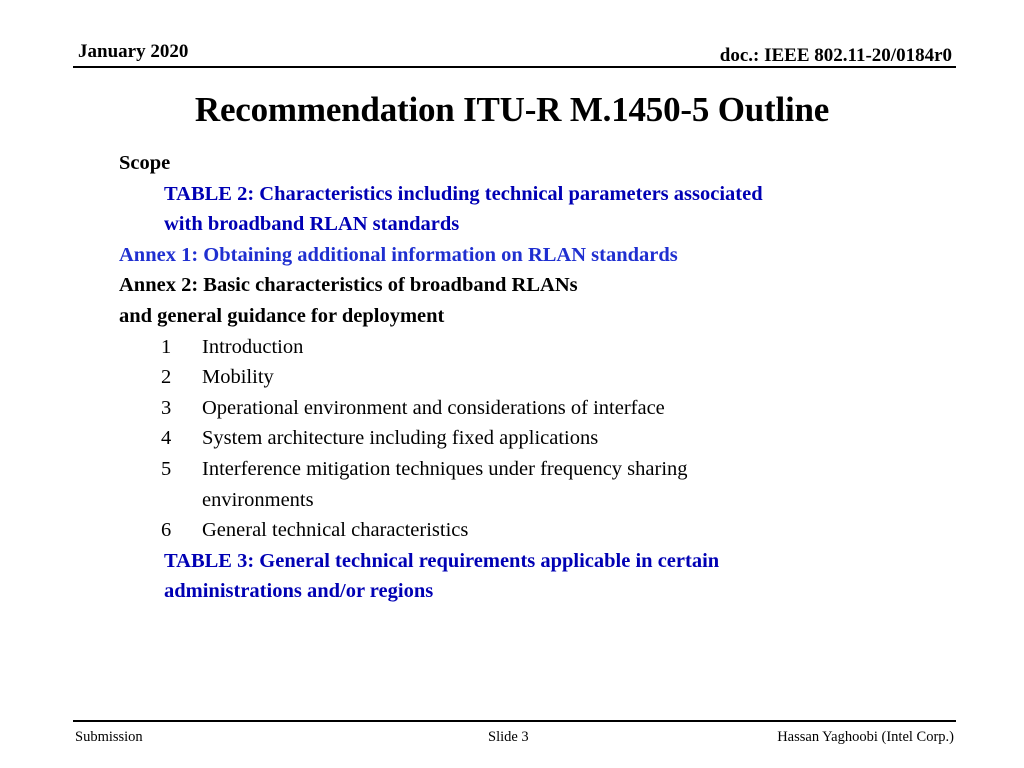 This screenshot has height=768, width=1024. Describe the element at coordinates (508, 737) in the screenshot. I see `footer-slide-number: Slide 3` at that location.